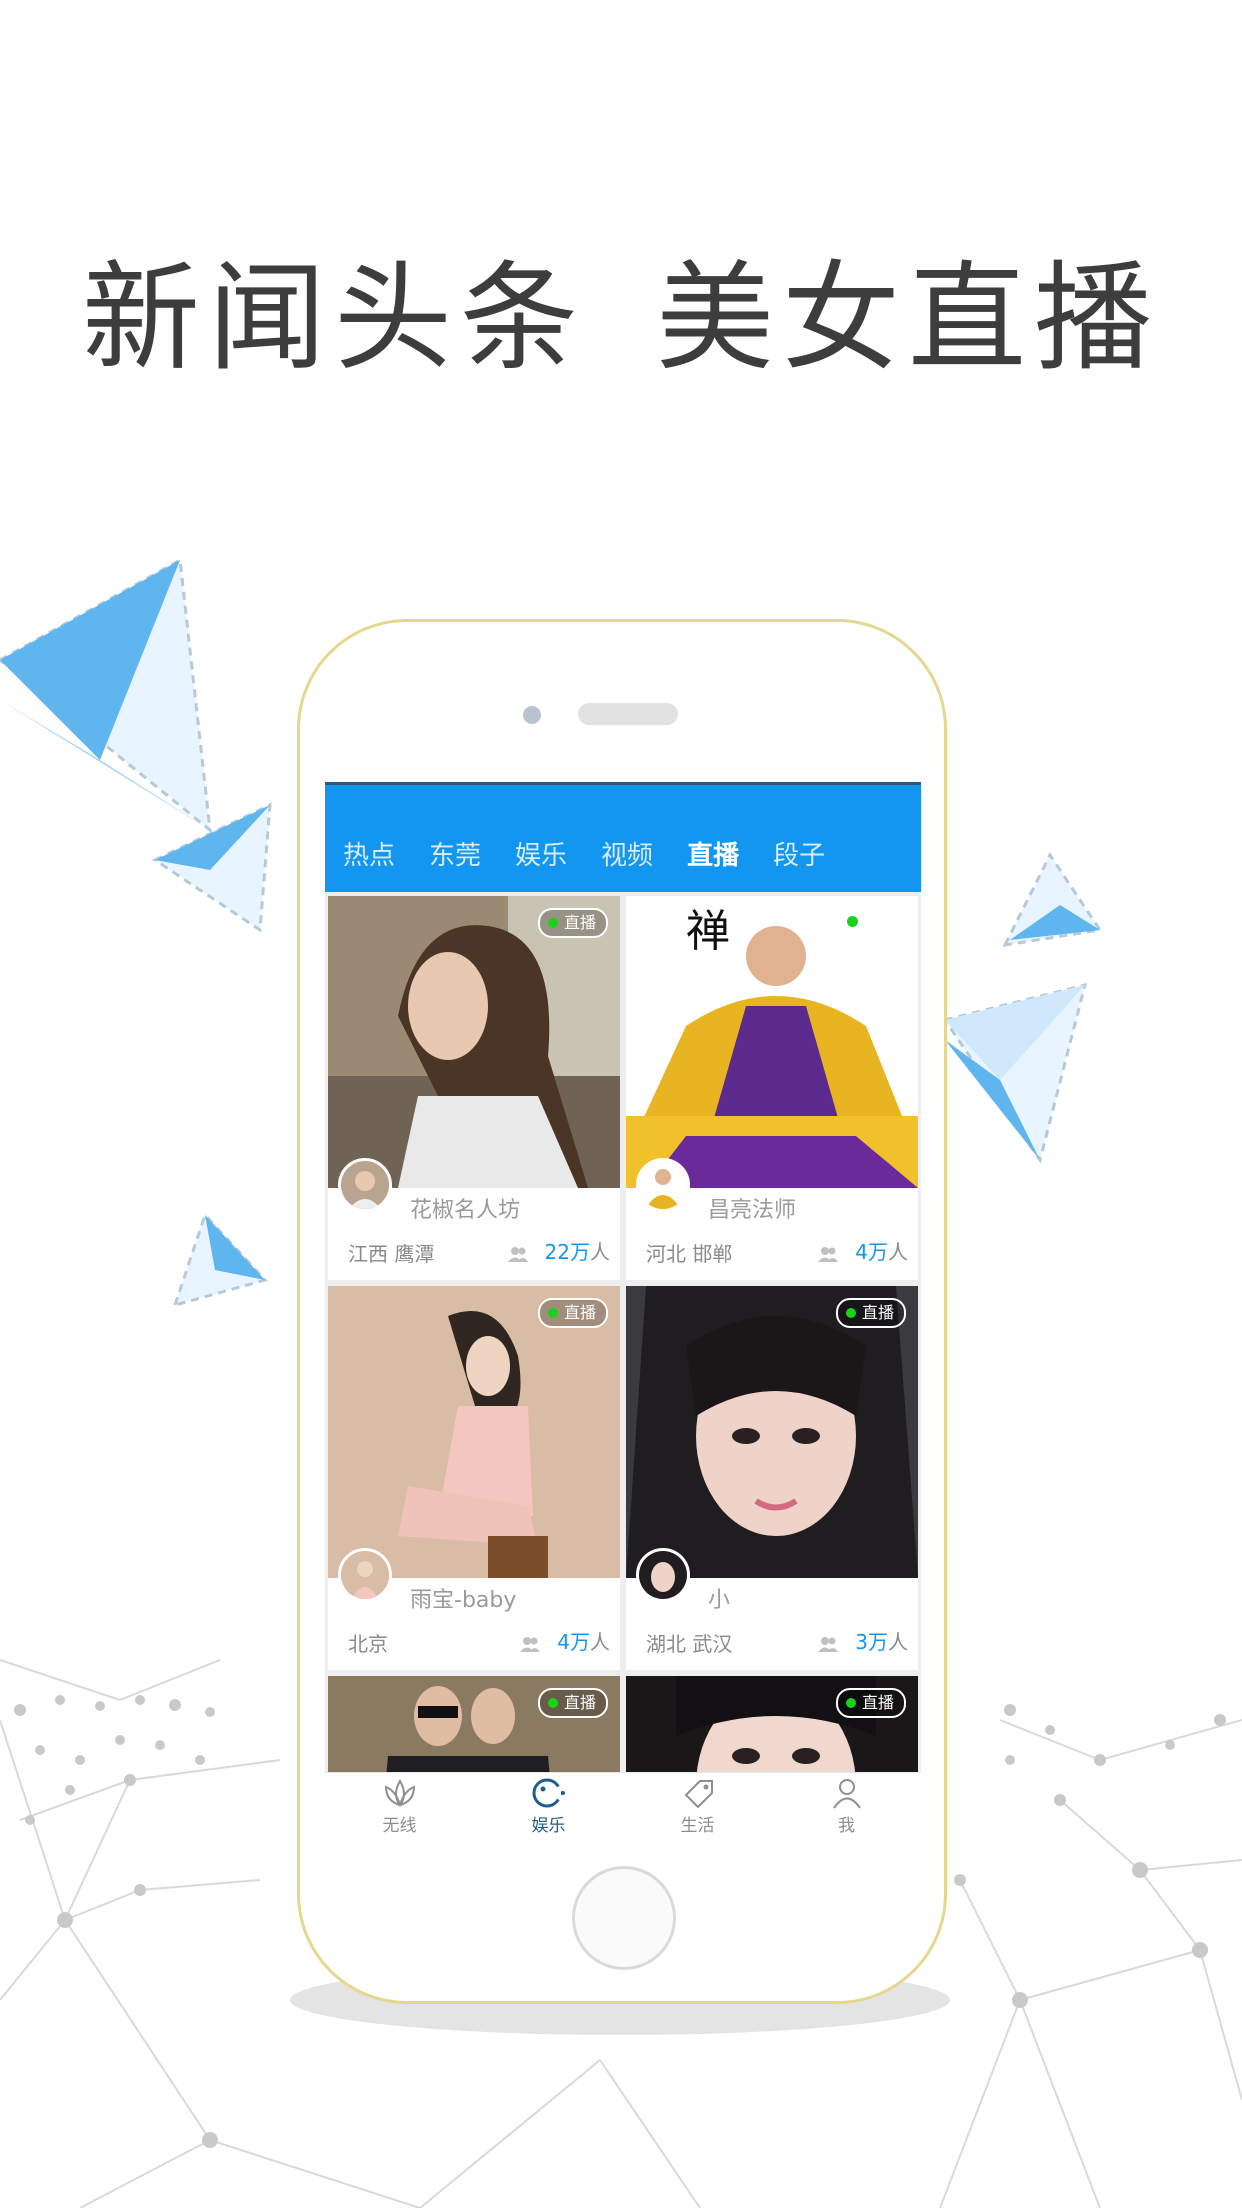 Image resolution: width=1242 pixels, height=2208 pixels. I want to click on tab-live: 直播, so click(713, 853).